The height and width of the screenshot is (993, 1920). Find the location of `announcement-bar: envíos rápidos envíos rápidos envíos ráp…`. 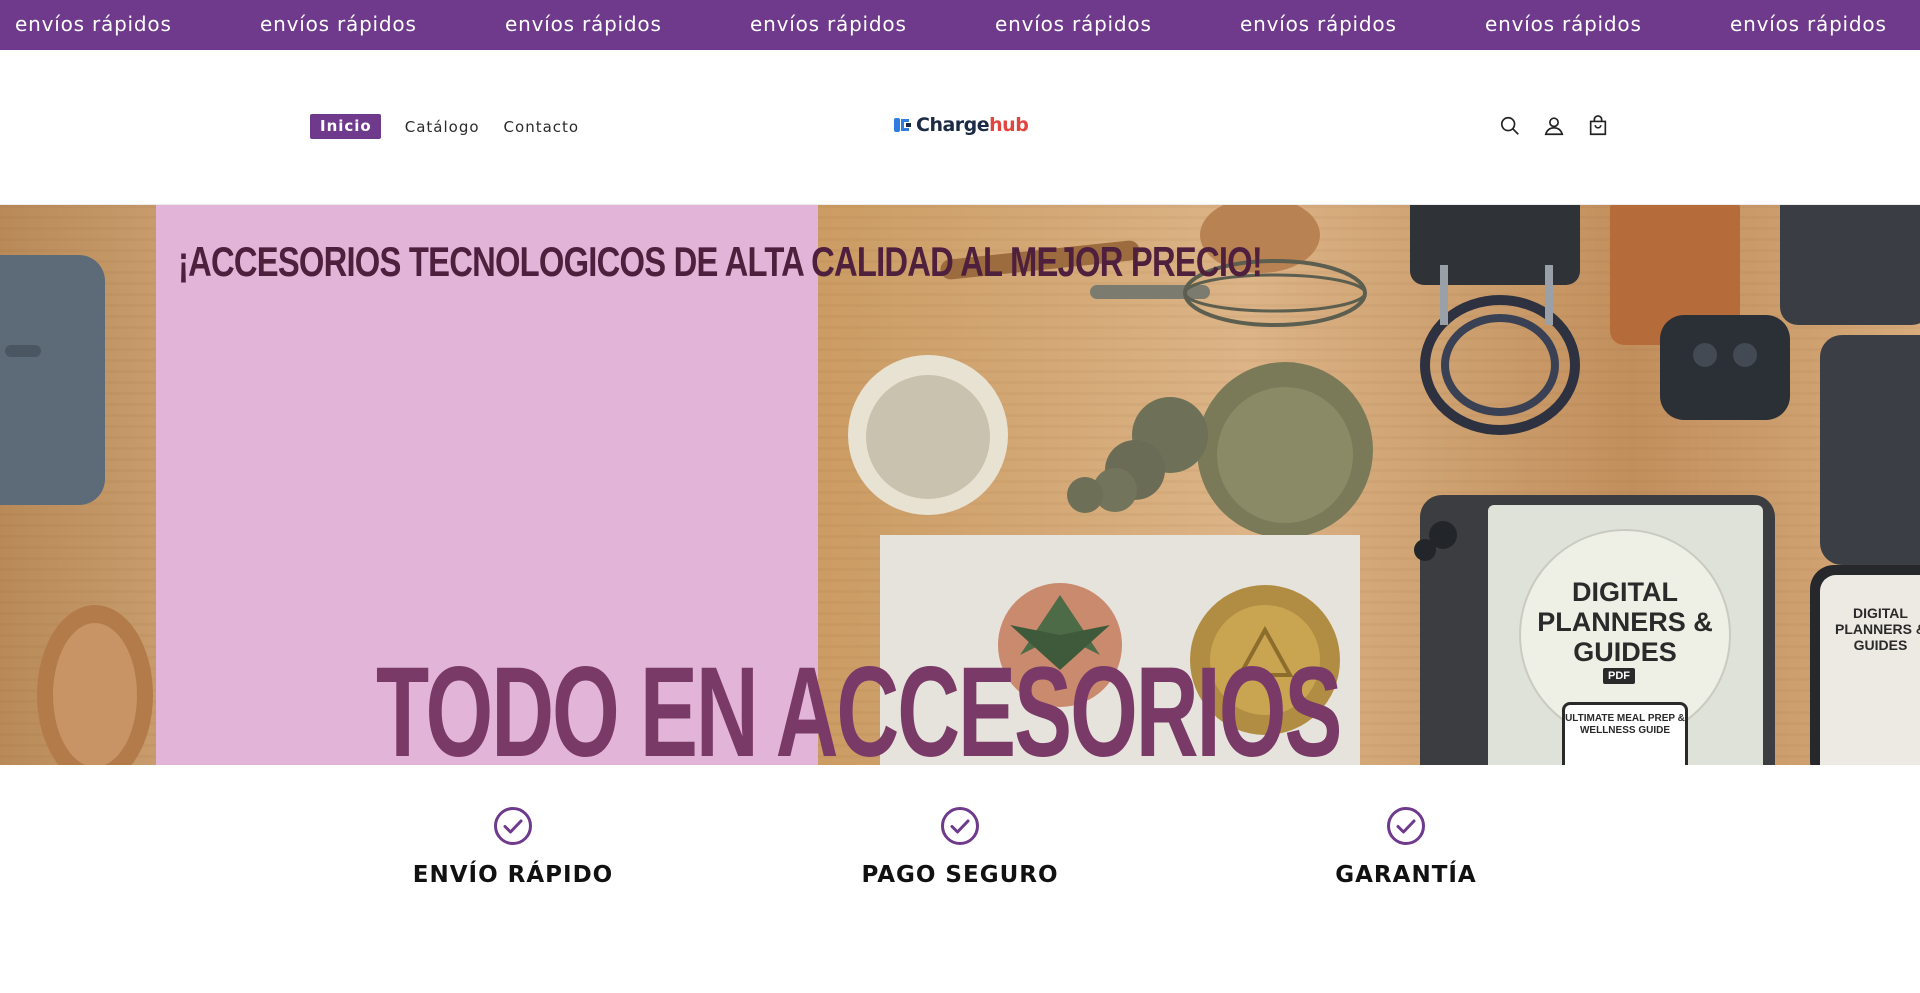

announcement-bar: envíos rápidos envíos rápidos envíos ráp… is located at coordinates (960, 25).